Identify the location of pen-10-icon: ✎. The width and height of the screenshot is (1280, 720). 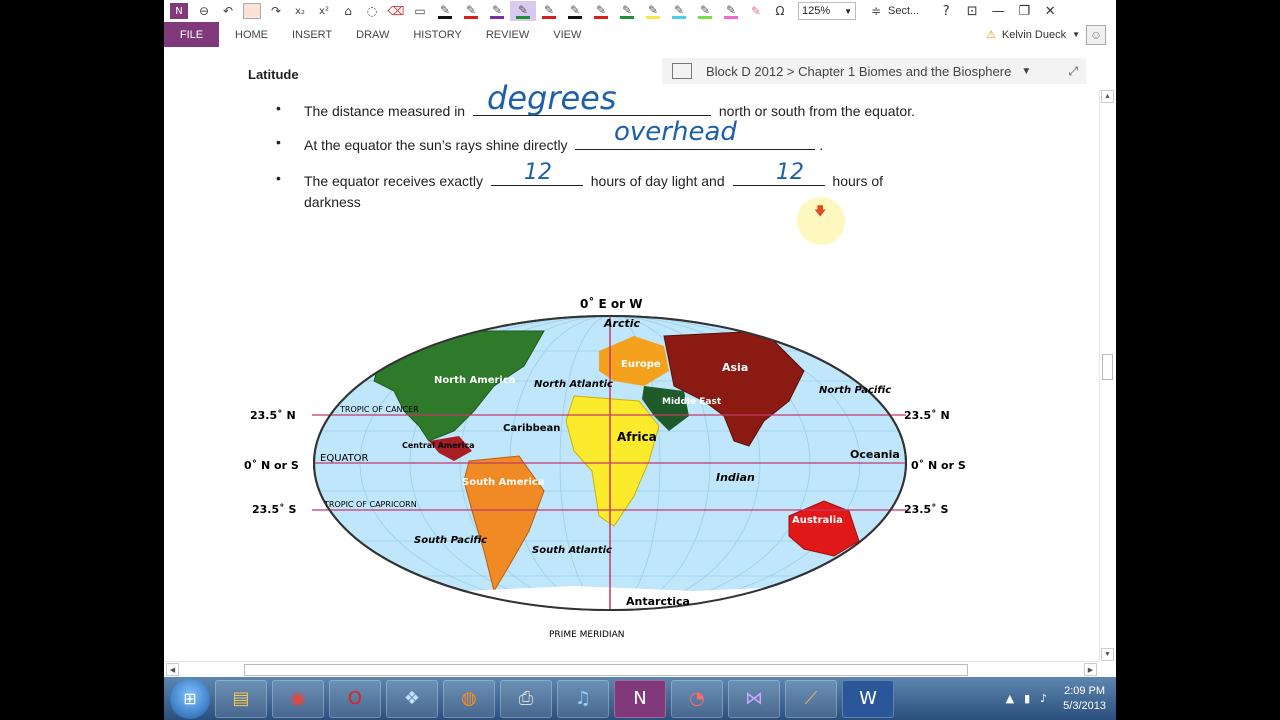
(679, 11).